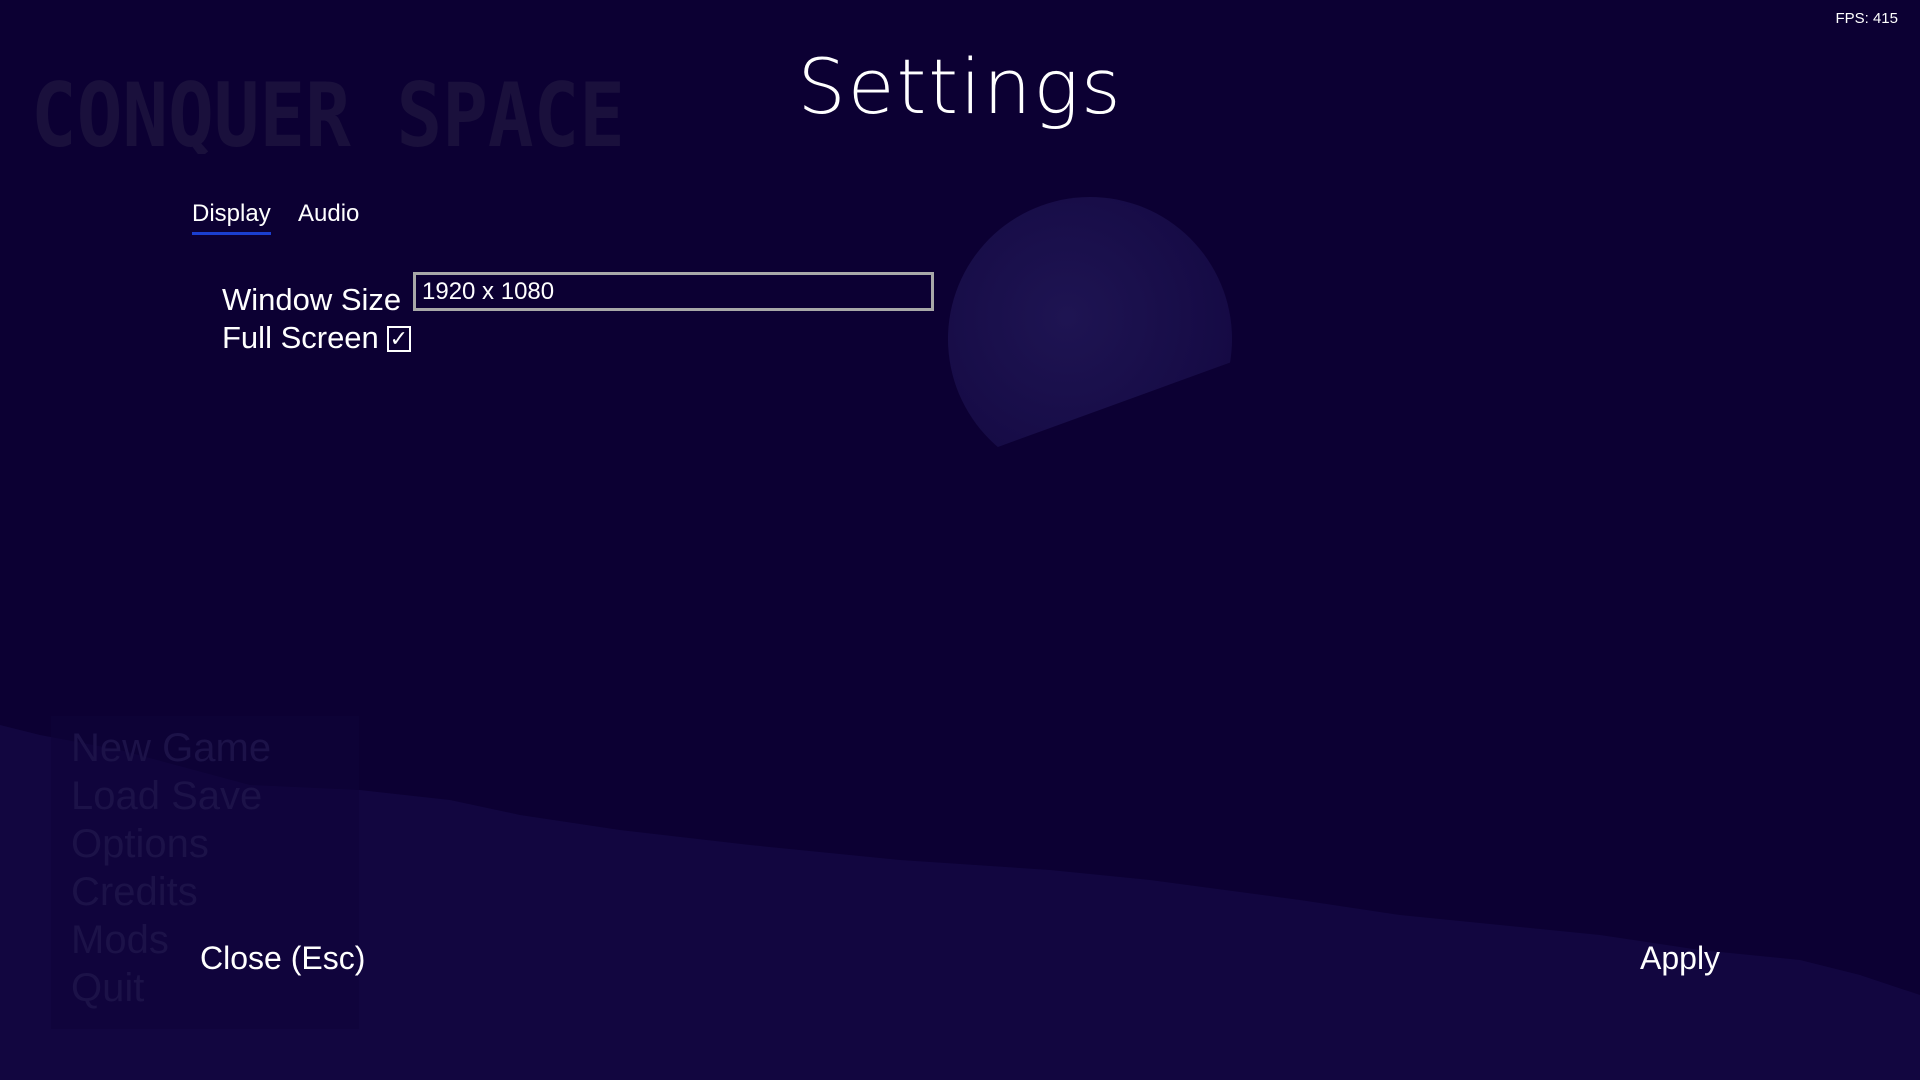 This screenshot has width=1920, height=1080. What do you see at coordinates (1866, 18) in the screenshot?
I see `fps-counter: FPS: 415` at bounding box center [1866, 18].